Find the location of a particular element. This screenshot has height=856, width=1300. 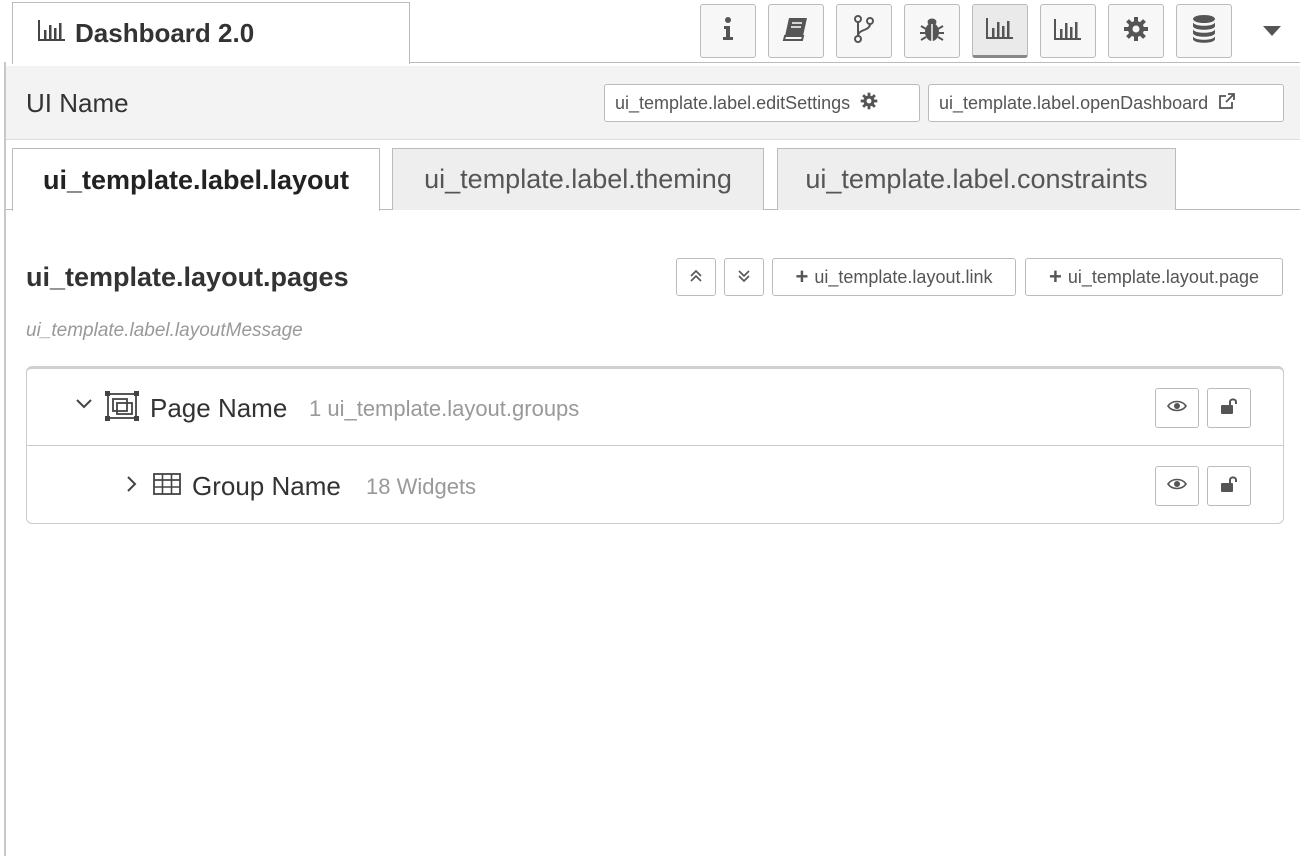

bug-icon is located at coordinates (932, 31).